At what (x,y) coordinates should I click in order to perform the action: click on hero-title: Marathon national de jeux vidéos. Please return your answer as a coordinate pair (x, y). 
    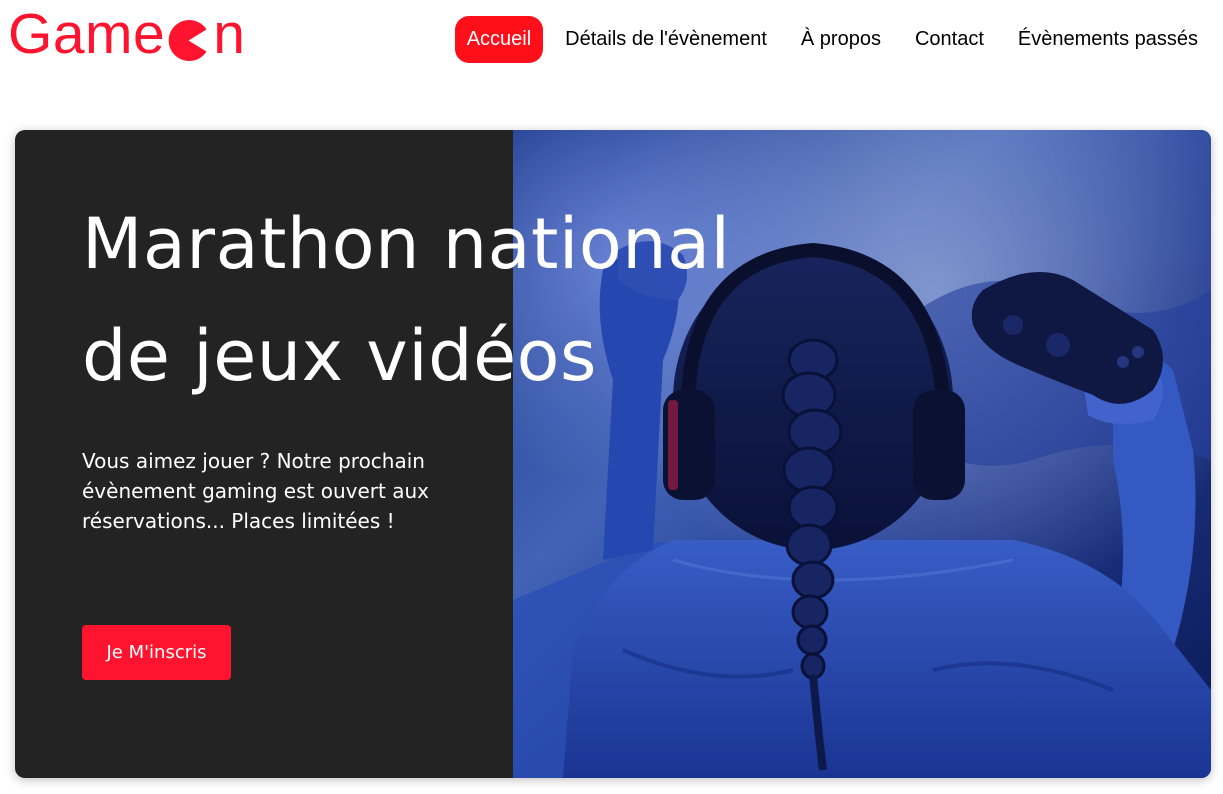
    Looking at the image, I should click on (406, 300).